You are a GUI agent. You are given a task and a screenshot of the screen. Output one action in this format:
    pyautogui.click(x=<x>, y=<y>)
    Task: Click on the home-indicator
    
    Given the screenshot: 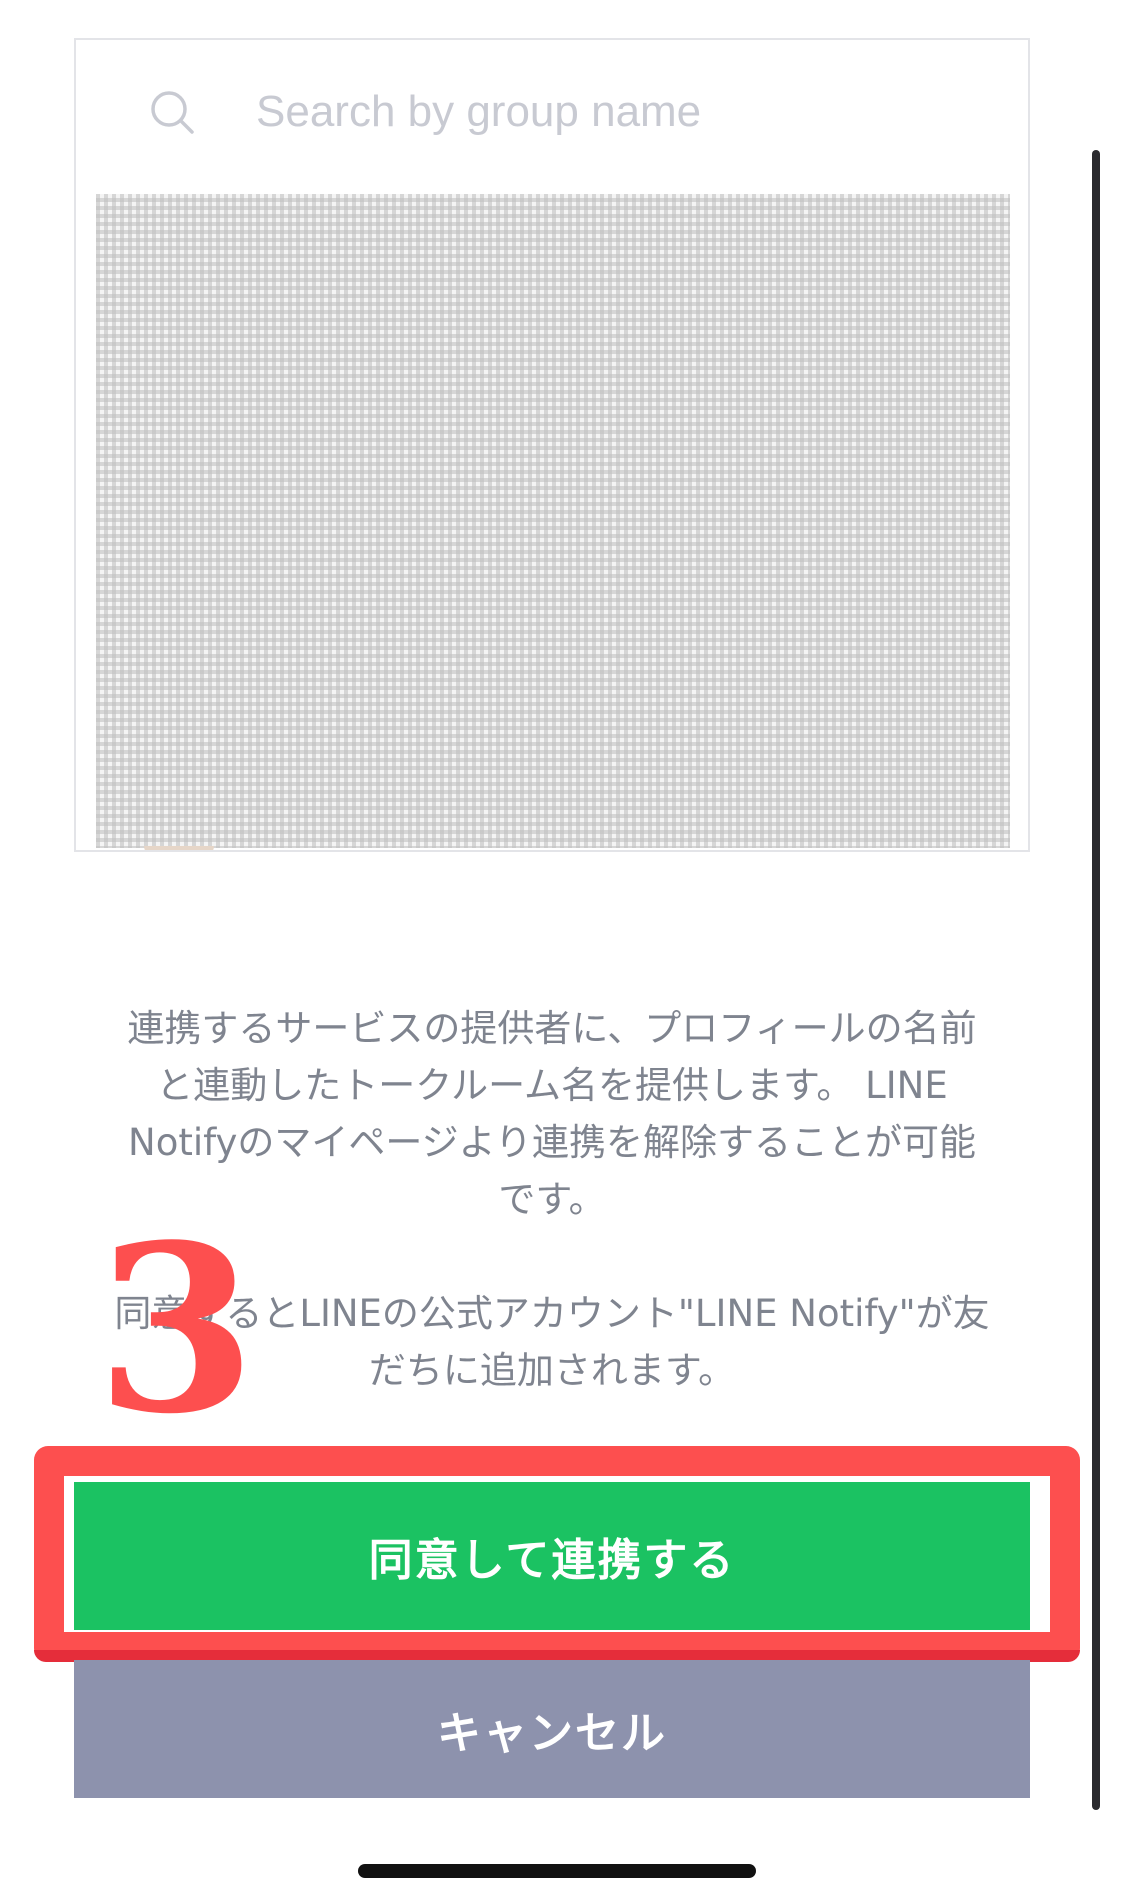 What is the action you would take?
    pyautogui.click(x=557, y=1871)
    